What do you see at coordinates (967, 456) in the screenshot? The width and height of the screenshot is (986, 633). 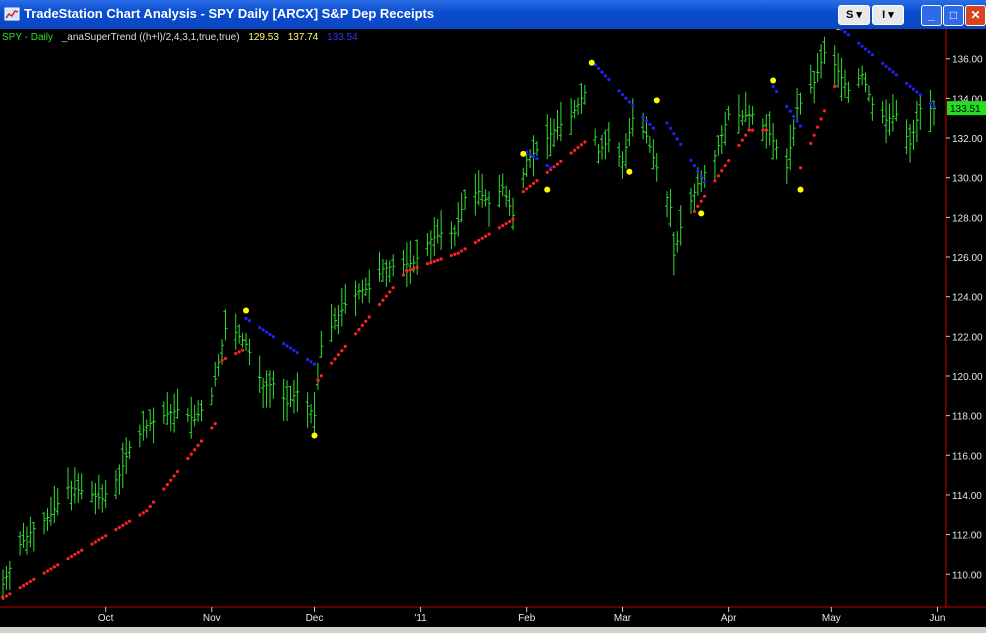 I see `price-tick-label: 116.00` at bounding box center [967, 456].